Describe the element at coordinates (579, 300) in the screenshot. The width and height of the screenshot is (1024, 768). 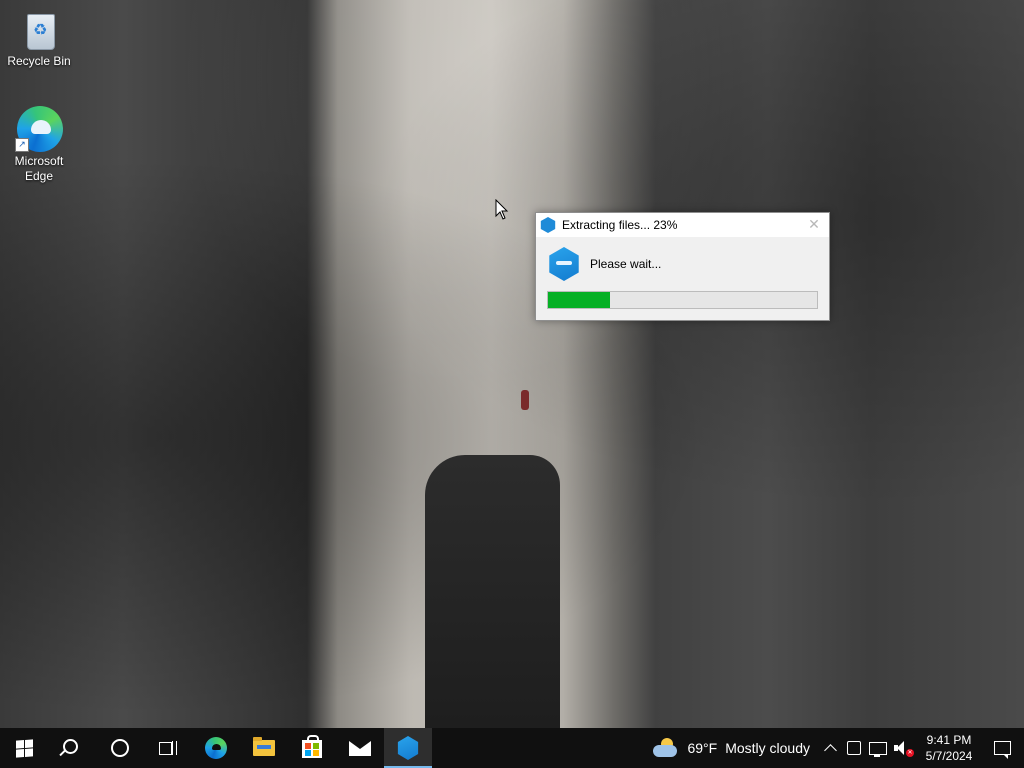
I see `progress-bar-fill` at that location.